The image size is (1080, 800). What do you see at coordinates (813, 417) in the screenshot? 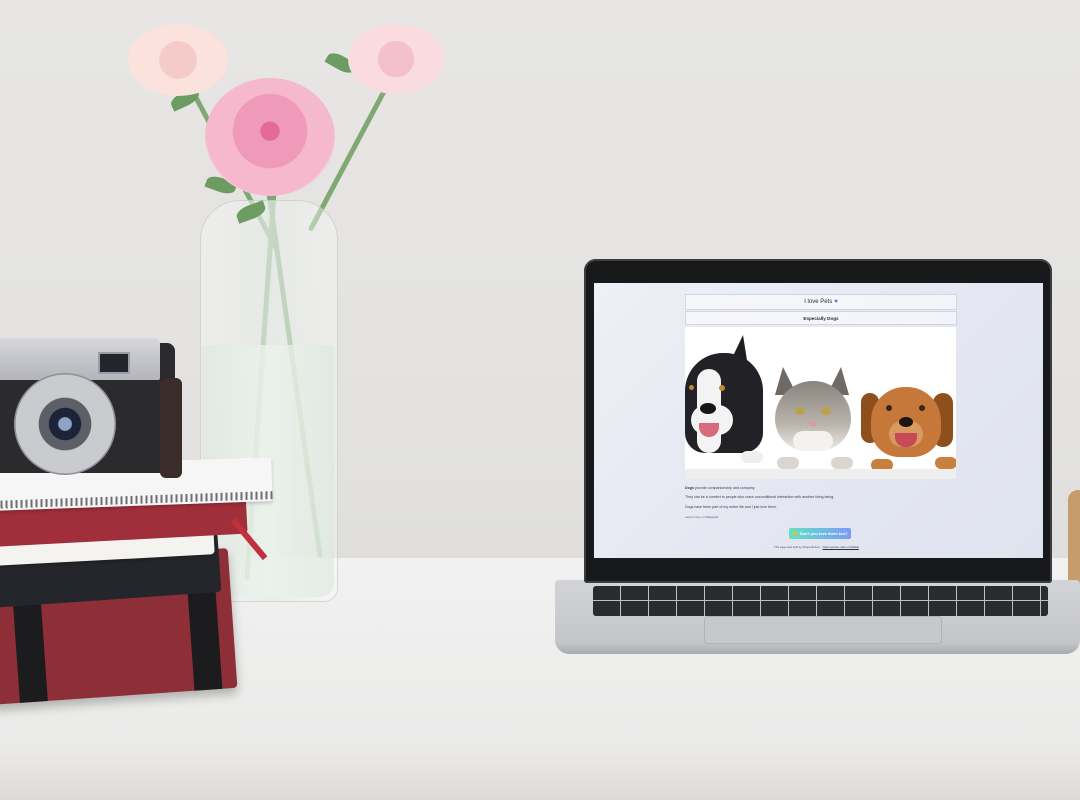
I see `cat-icon` at bounding box center [813, 417].